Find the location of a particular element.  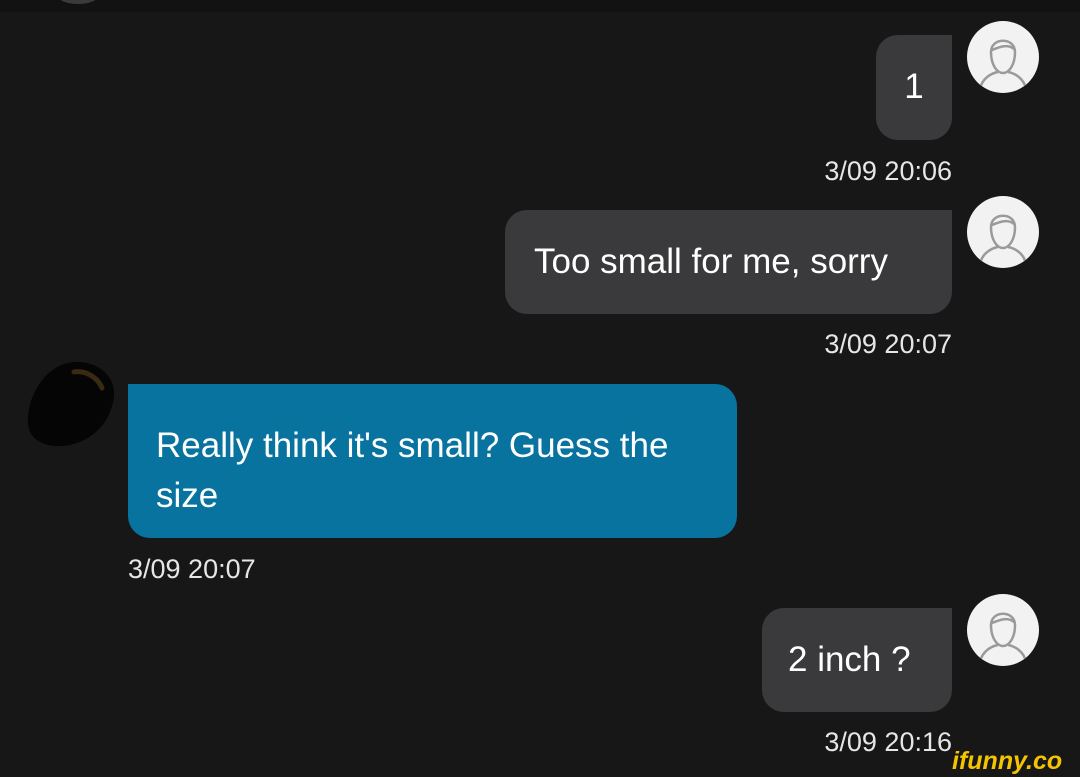

message-bubble-outgoing: 2 inch ? is located at coordinates (857, 660).